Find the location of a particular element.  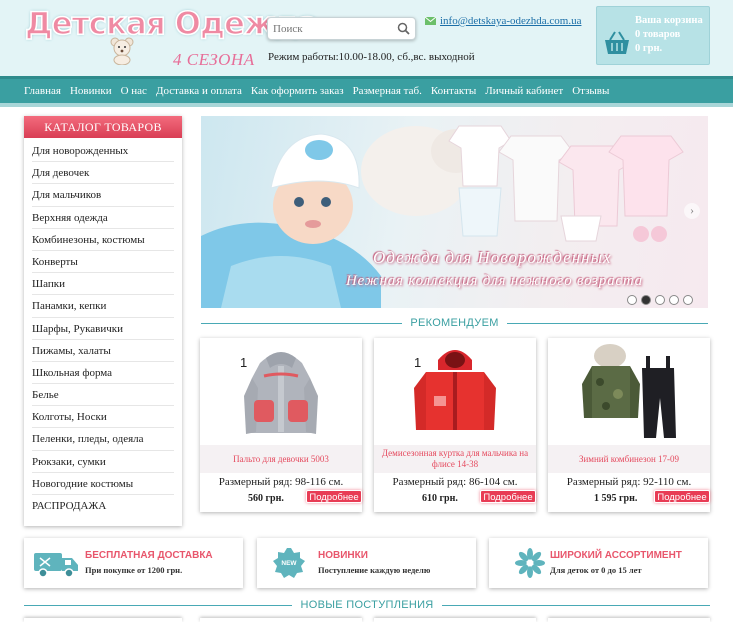

product-price: 1 595 грн. is located at coordinates (616, 498).